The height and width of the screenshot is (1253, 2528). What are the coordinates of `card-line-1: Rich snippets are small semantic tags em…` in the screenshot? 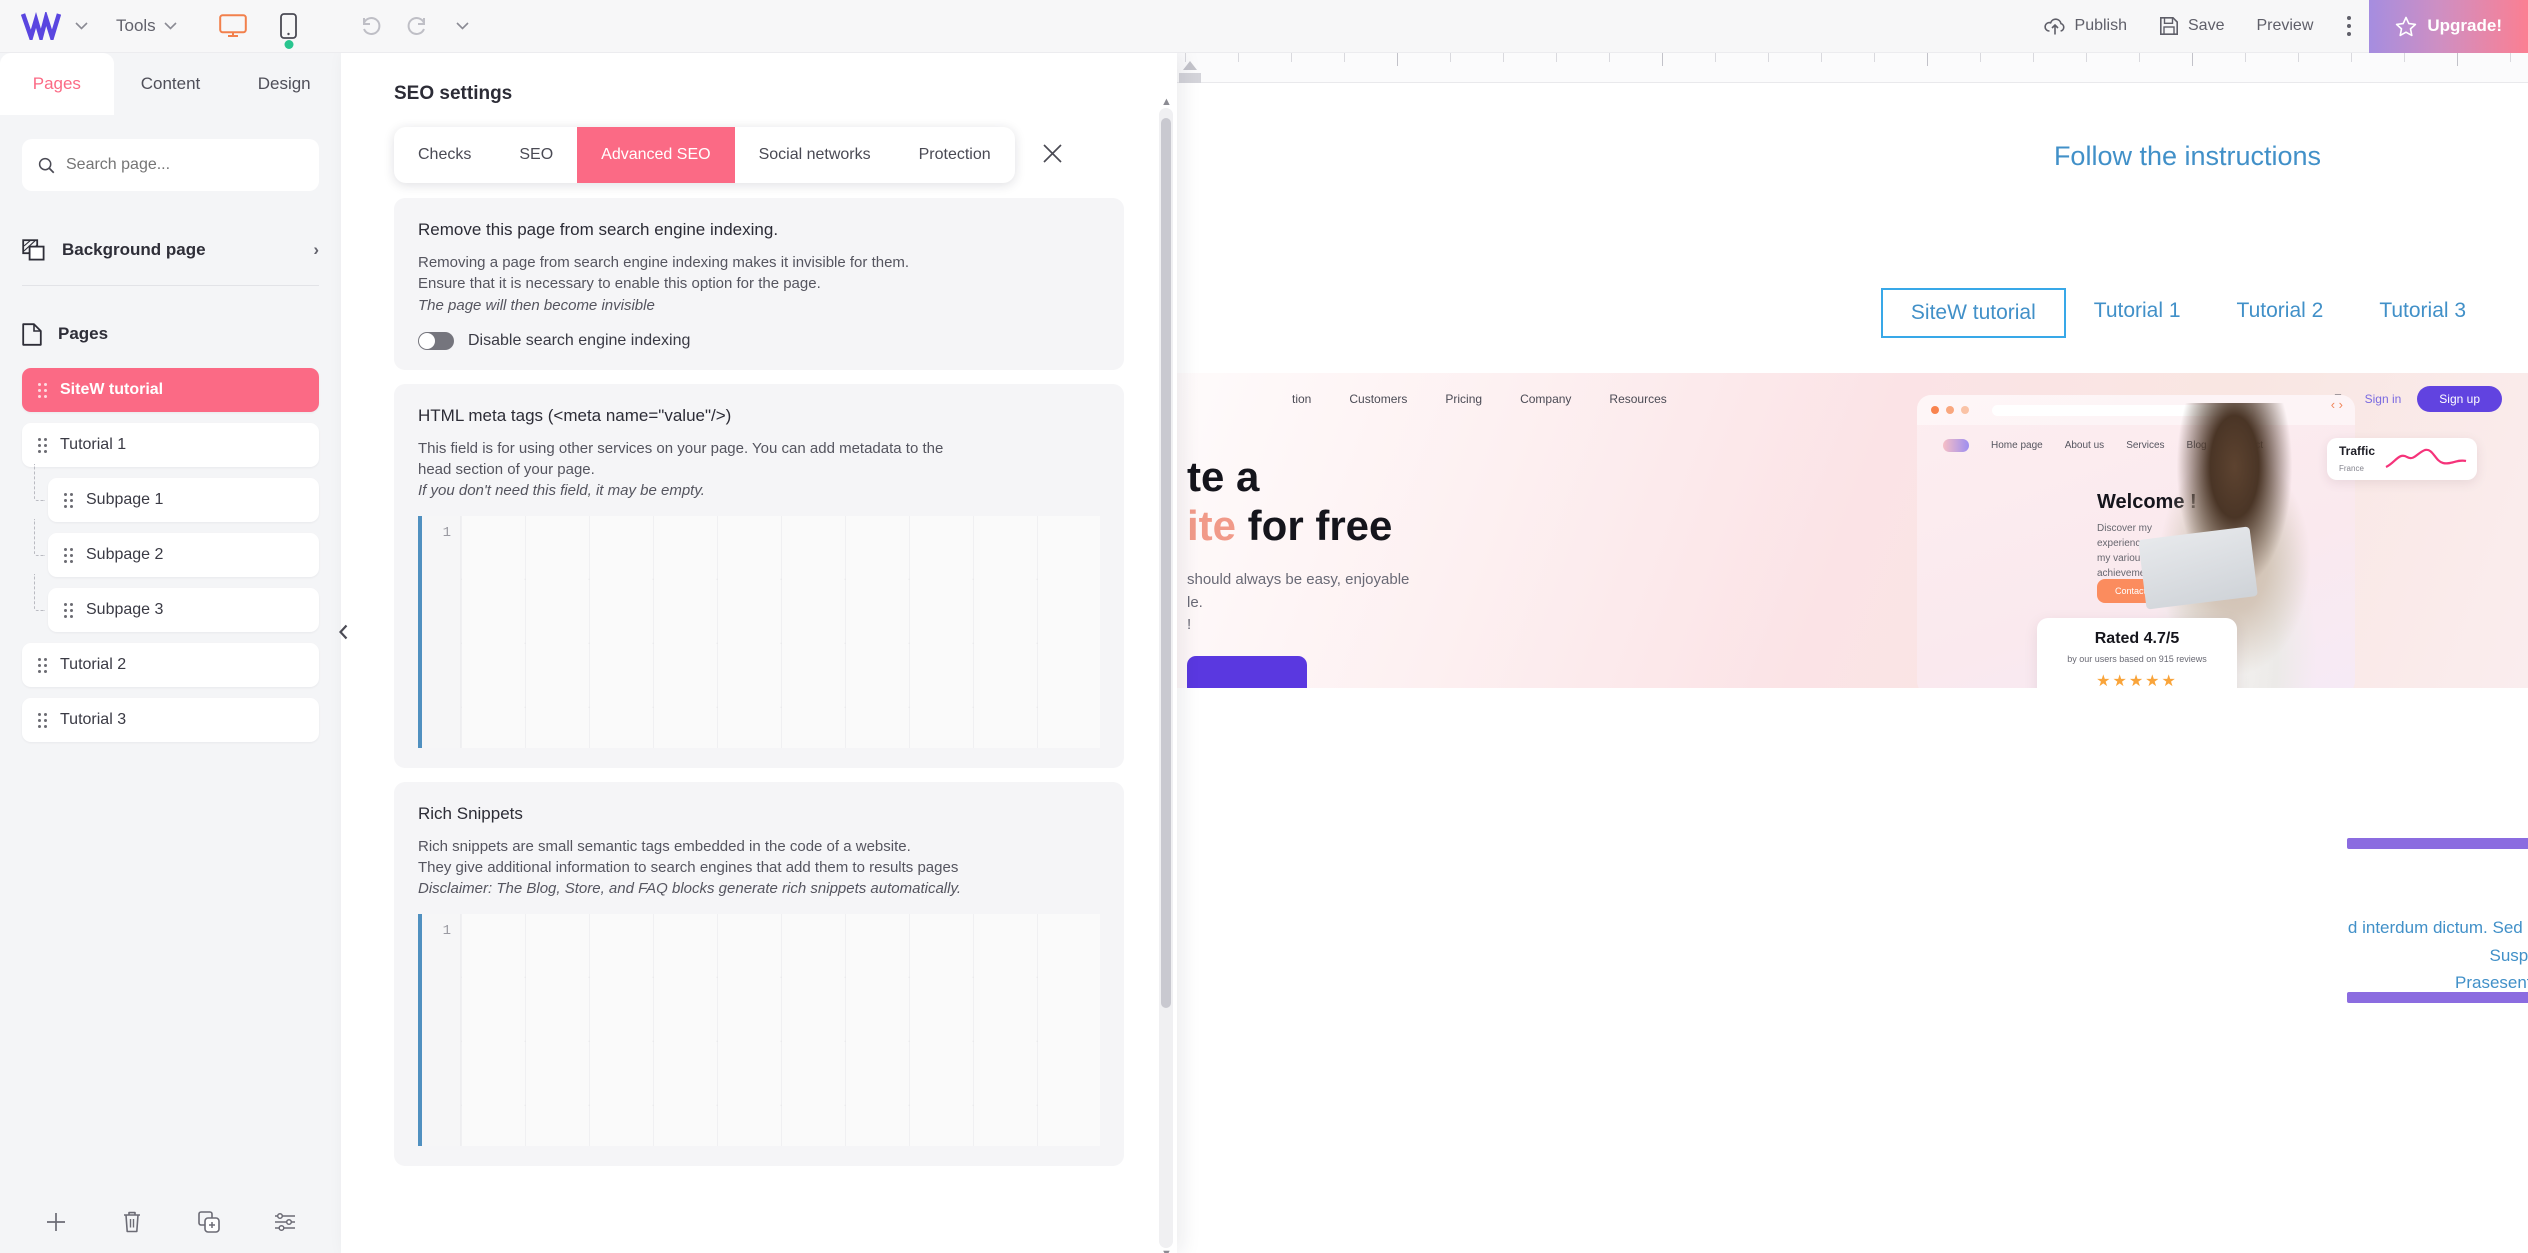 It's located at (664, 846).